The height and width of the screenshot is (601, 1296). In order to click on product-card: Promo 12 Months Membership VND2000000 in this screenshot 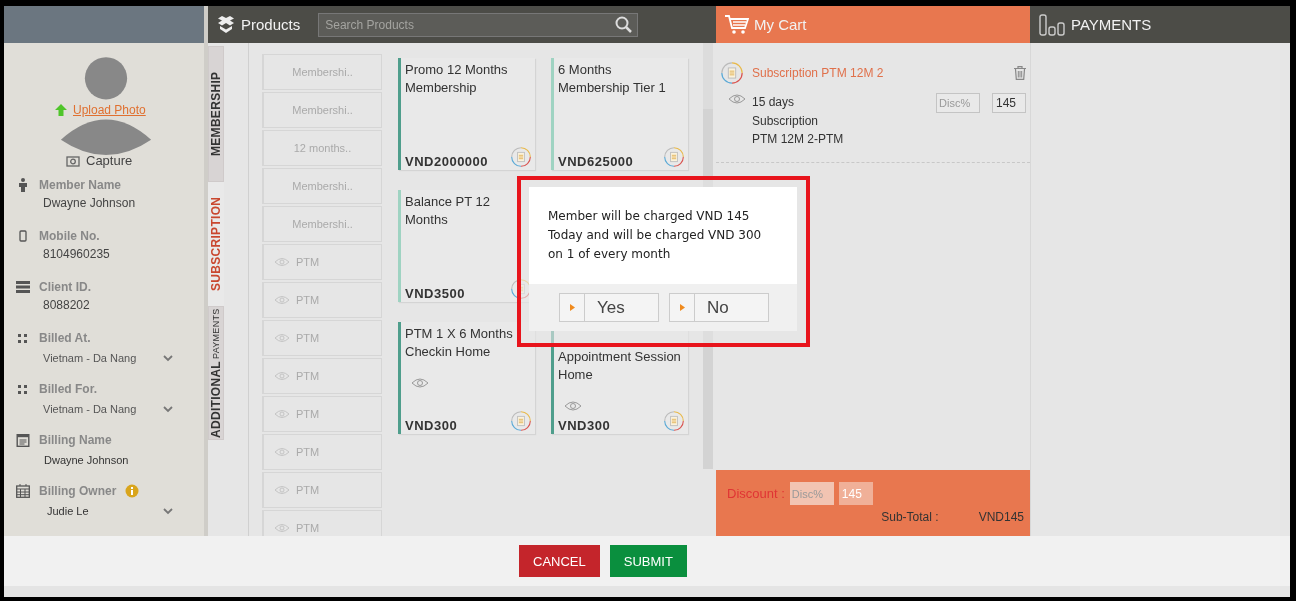, I will do `click(466, 114)`.